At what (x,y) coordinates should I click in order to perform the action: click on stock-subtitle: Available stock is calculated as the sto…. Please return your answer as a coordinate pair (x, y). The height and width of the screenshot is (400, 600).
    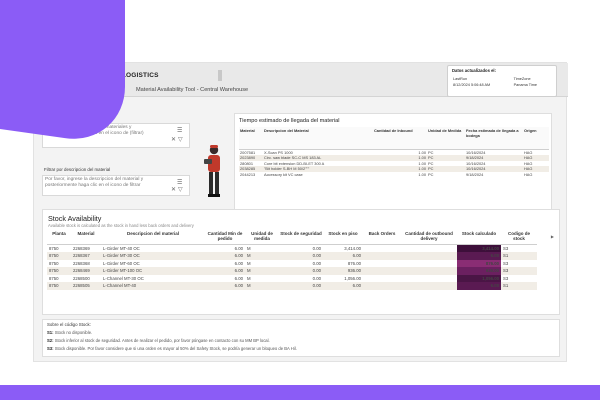
    Looking at the image, I should click on (121, 225).